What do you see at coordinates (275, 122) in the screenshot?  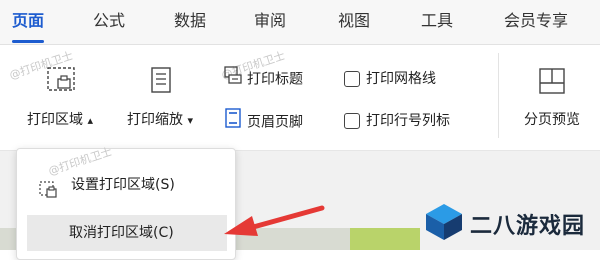 I see `header-footer-label: 页眉页脚` at bounding box center [275, 122].